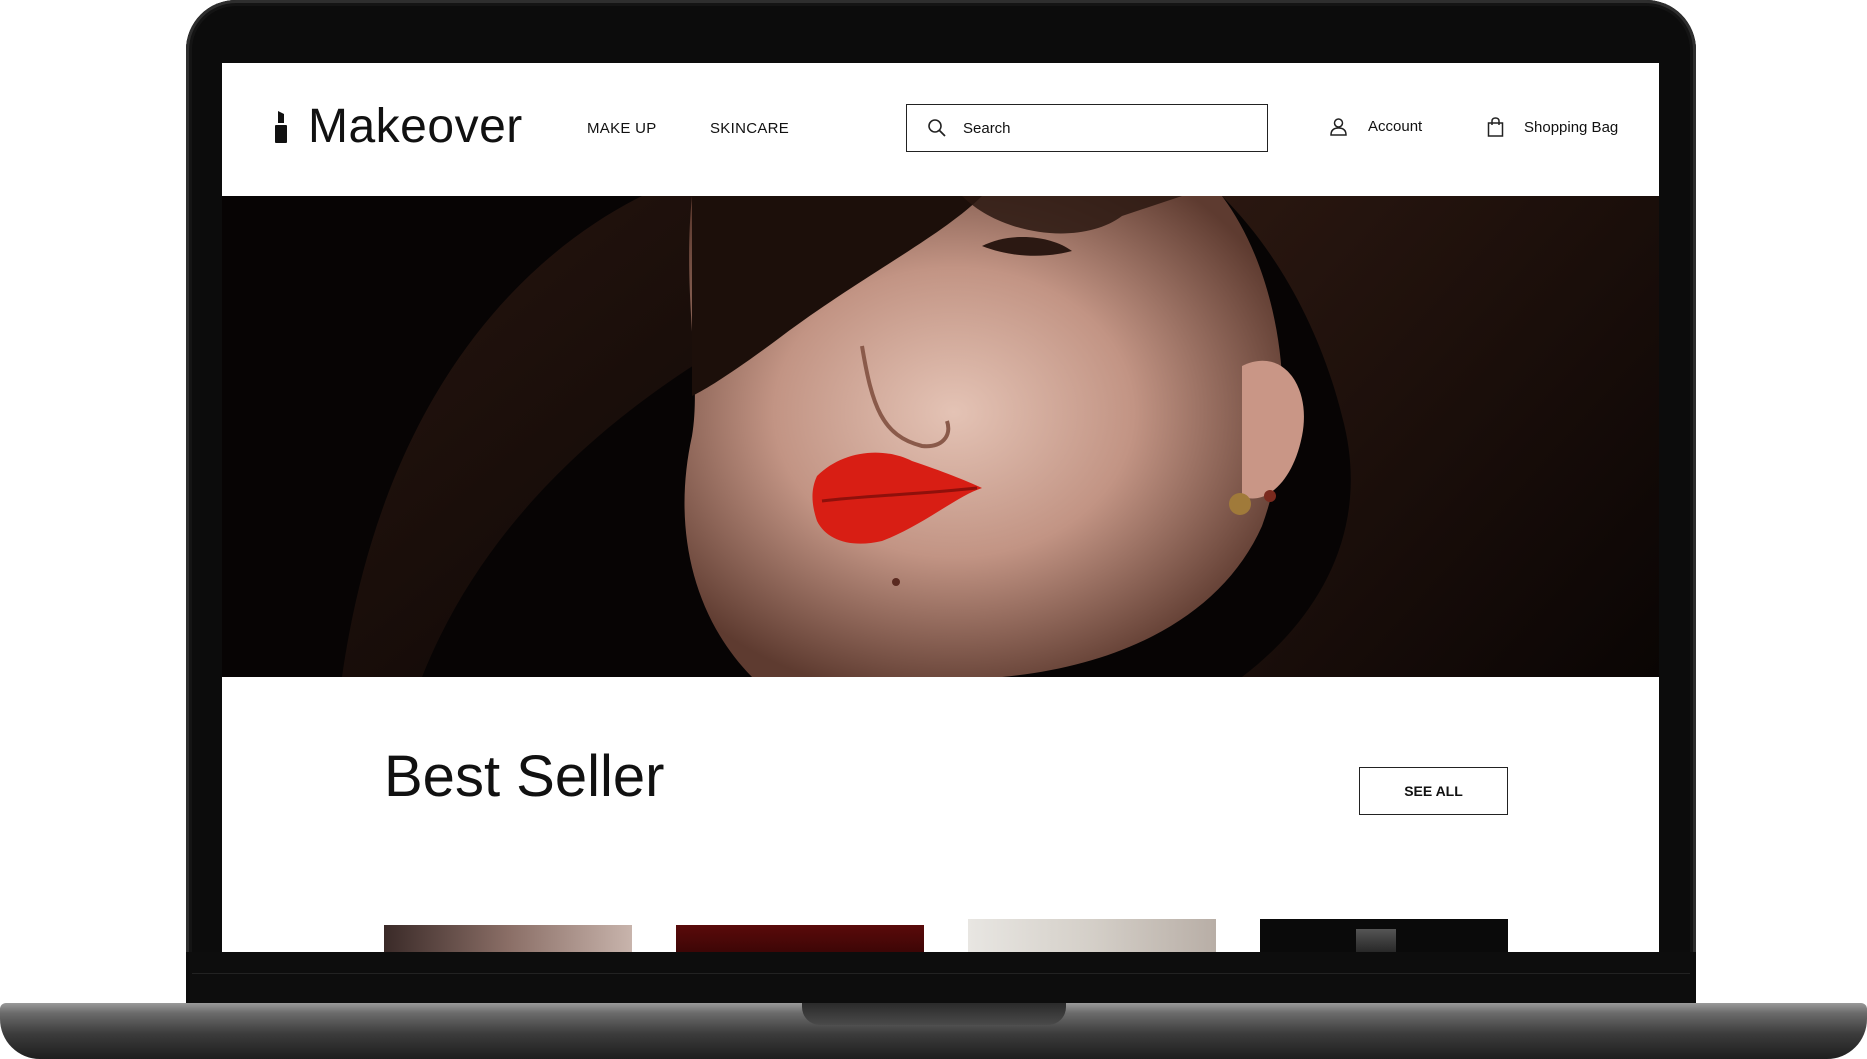 The image size is (1867, 1059). What do you see at coordinates (1376, 940) in the screenshot?
I see `product-thumbnail` at bounding box center [1376, 940].